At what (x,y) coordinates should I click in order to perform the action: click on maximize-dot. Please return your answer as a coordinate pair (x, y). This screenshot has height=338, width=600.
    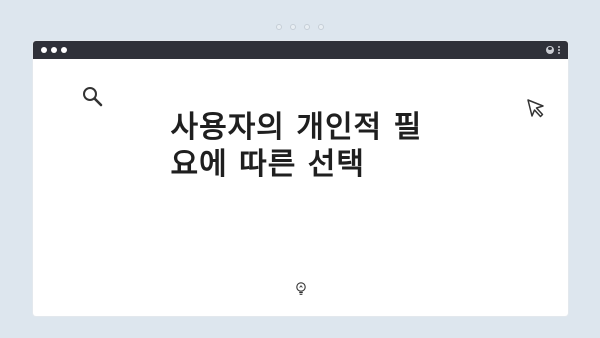
    Looking at the image, I should click on (64, 50).